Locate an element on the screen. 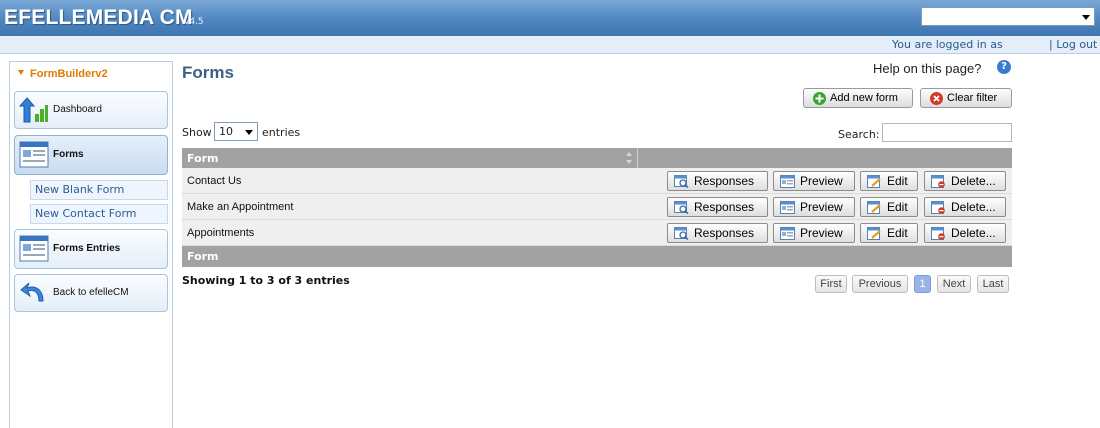 Image resolution: width=1100 pixels, height=428 pixels. plus-glyph-icon is located at coordinates (819, 98).